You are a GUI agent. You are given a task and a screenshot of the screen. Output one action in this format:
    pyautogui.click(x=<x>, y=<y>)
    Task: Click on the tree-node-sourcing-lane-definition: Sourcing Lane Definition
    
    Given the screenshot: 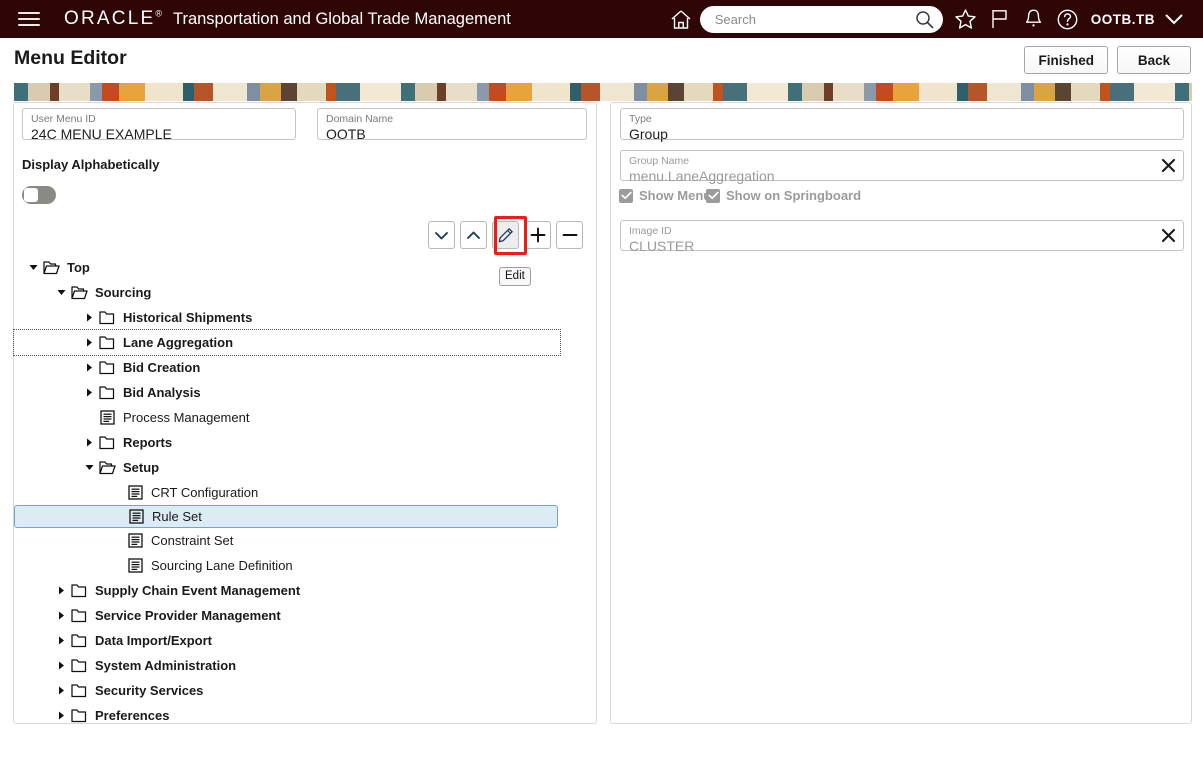 What is the action you would take?
    pyautogui.click(x=294, y=565)
    